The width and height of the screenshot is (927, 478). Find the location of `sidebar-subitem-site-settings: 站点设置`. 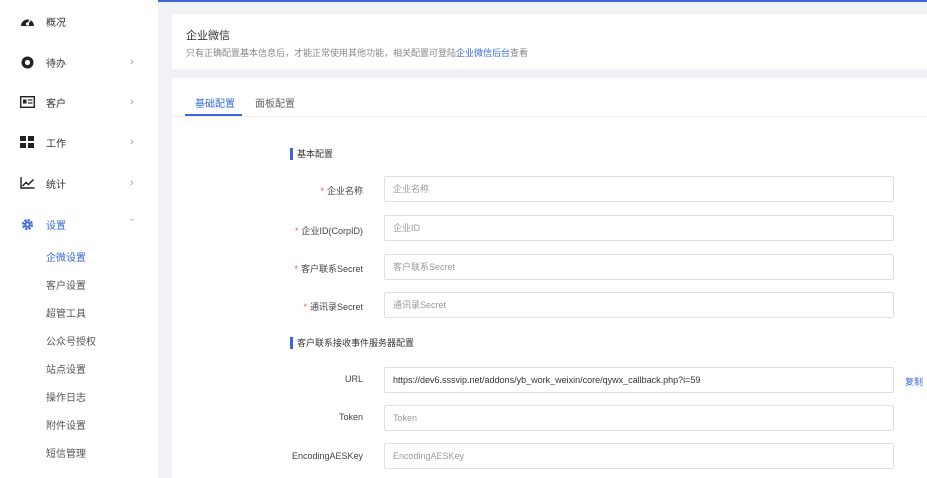

sidebar-subitem-site-settings: 站点设置 is located at coordinates (66, 368).